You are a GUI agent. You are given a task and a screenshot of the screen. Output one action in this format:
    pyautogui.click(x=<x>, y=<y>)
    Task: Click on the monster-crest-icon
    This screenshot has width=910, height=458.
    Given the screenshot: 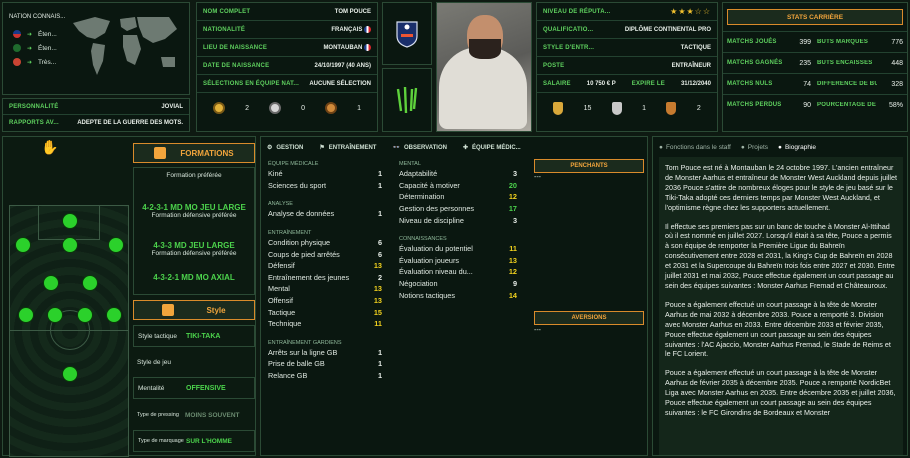 What is the action you would take?
    pyautogui.click(x=407, y=100)
    